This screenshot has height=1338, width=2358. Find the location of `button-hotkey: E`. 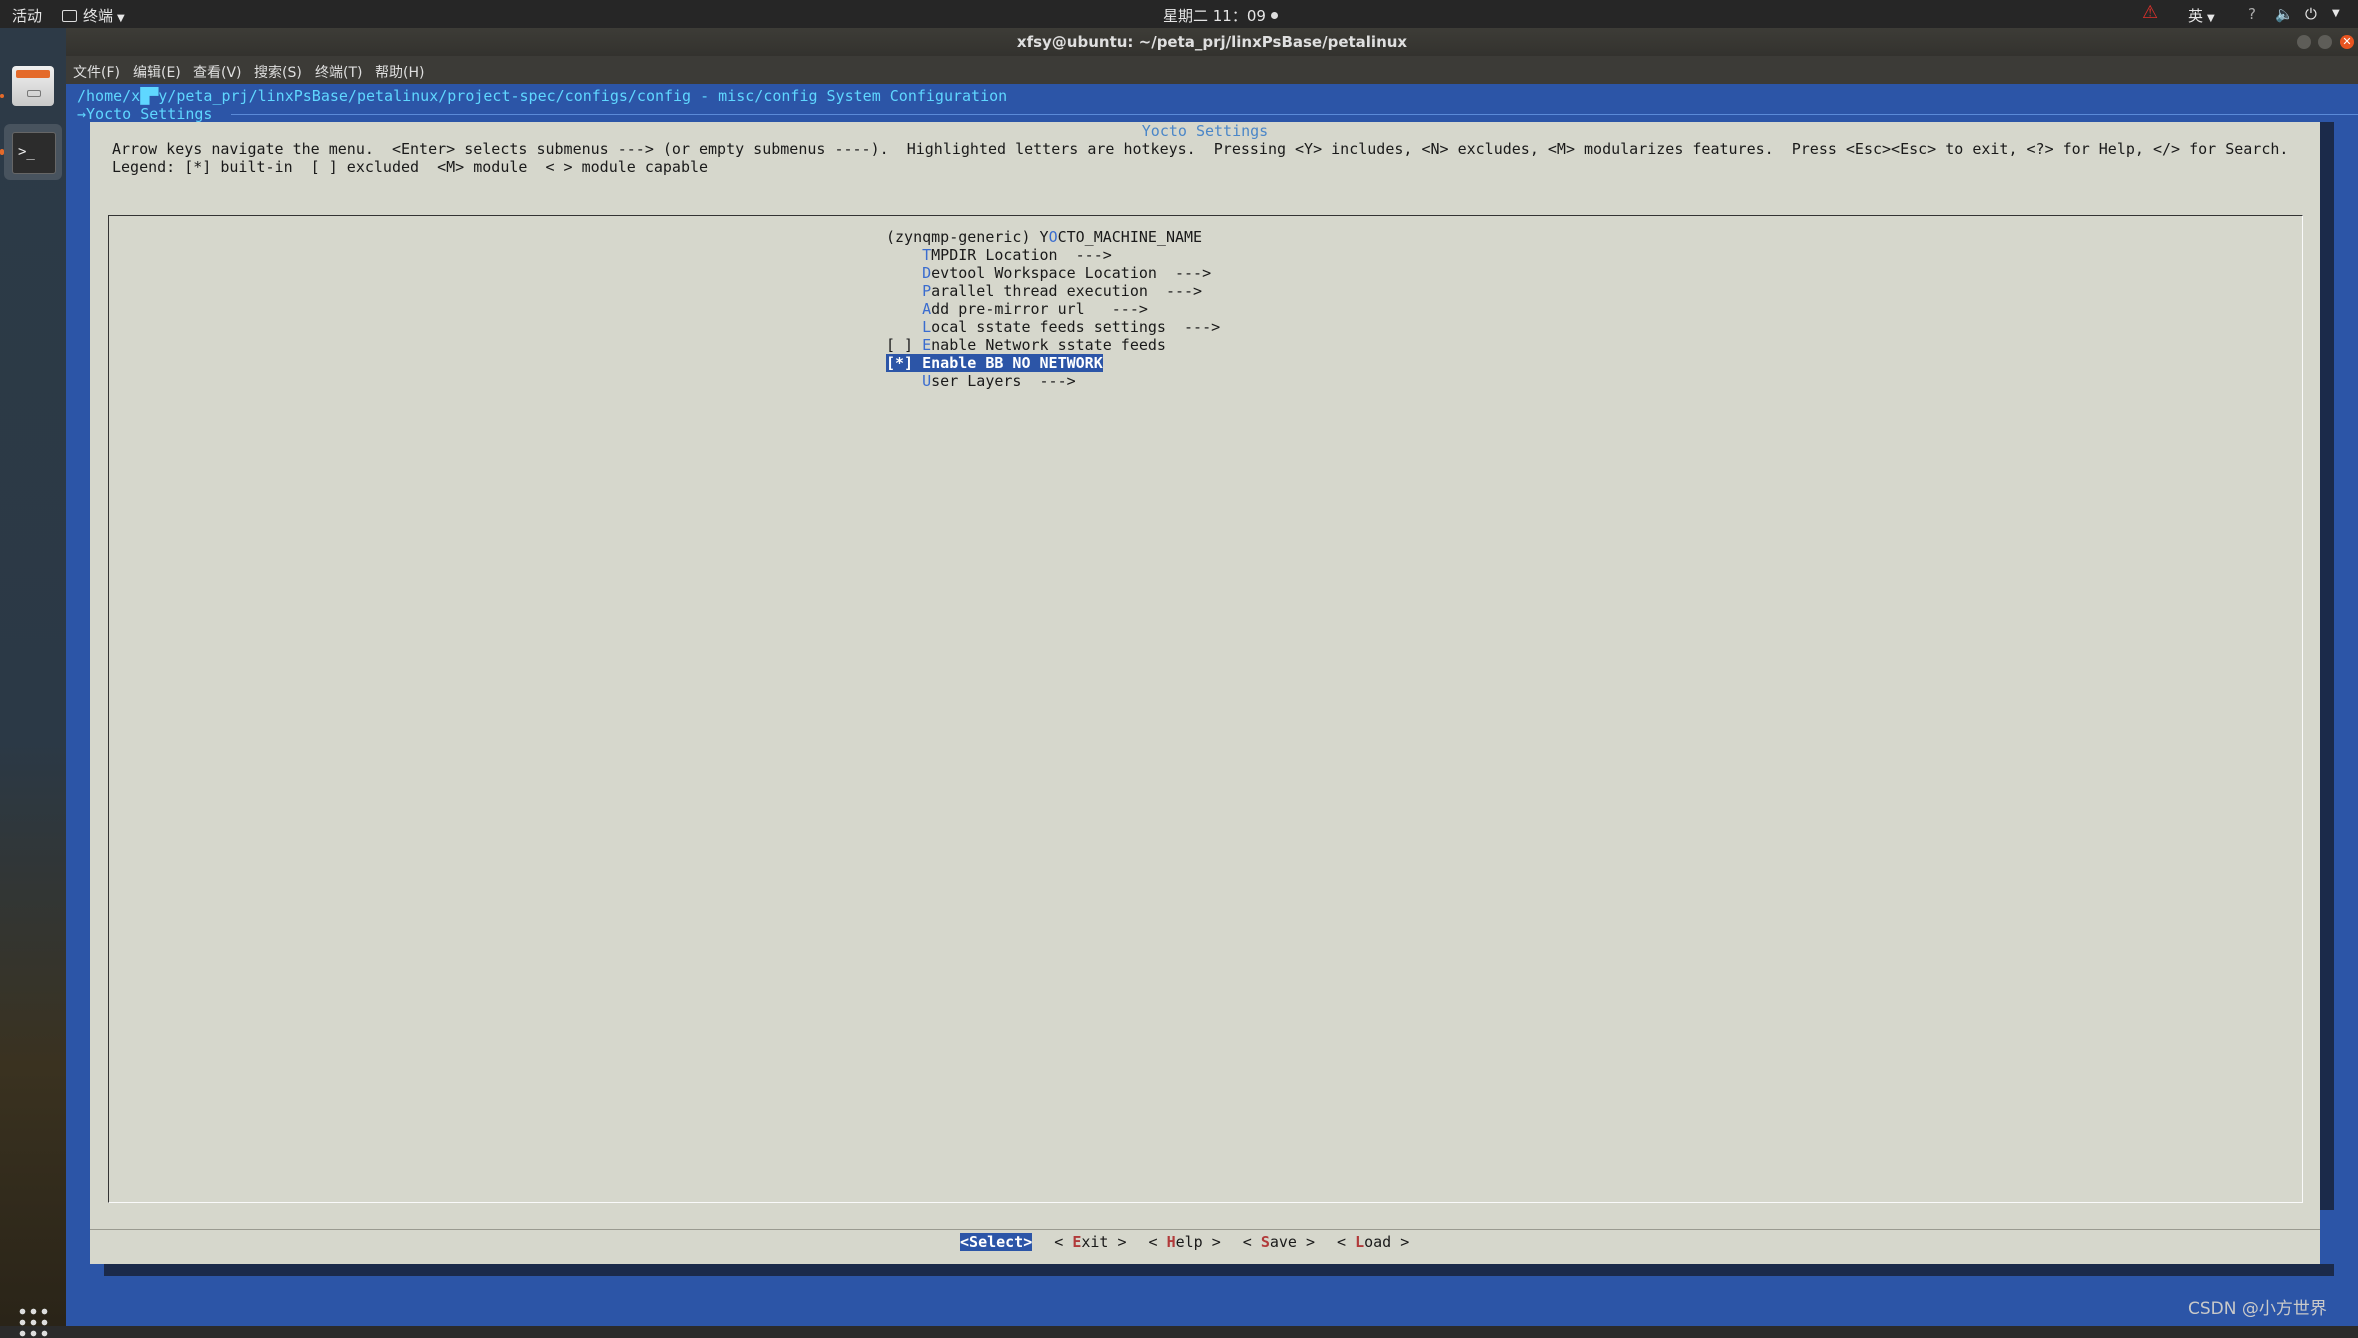

button-hotkey: E is located at coordinates (1077, 1242).